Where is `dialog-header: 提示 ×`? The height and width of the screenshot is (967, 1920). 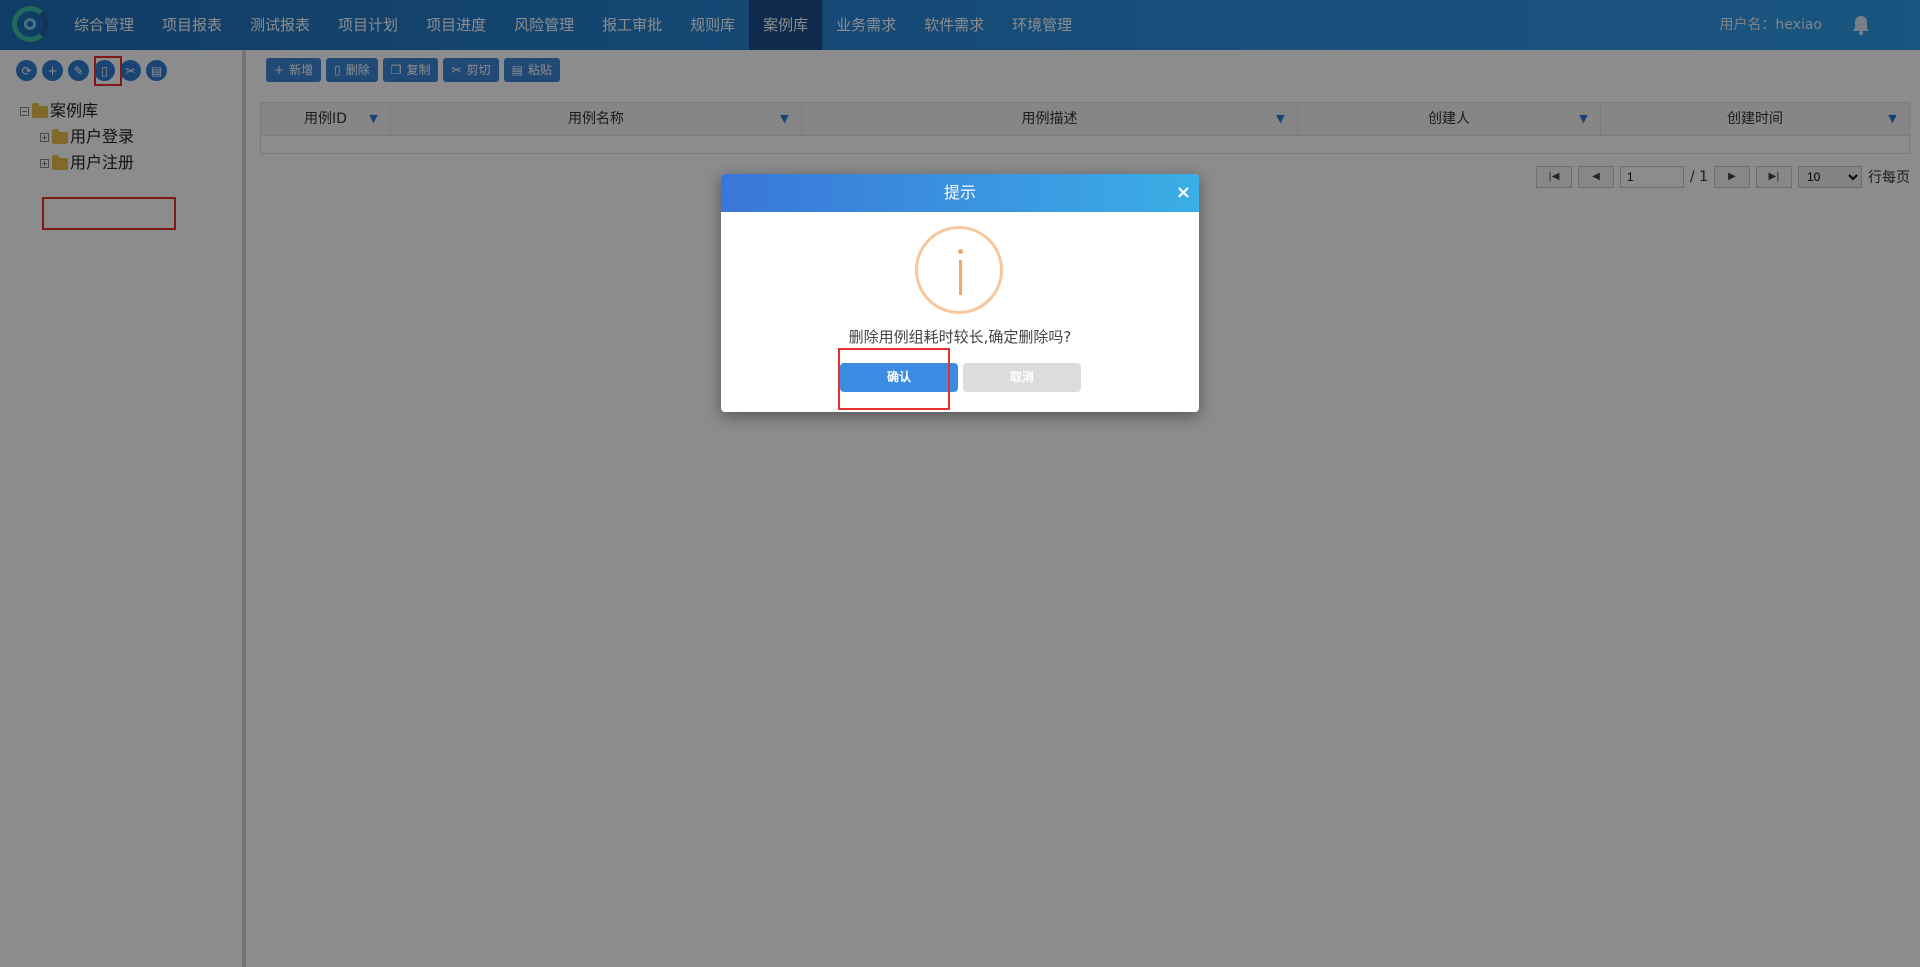 dialog-header: 提示 × is located at coordinates (960, 193).